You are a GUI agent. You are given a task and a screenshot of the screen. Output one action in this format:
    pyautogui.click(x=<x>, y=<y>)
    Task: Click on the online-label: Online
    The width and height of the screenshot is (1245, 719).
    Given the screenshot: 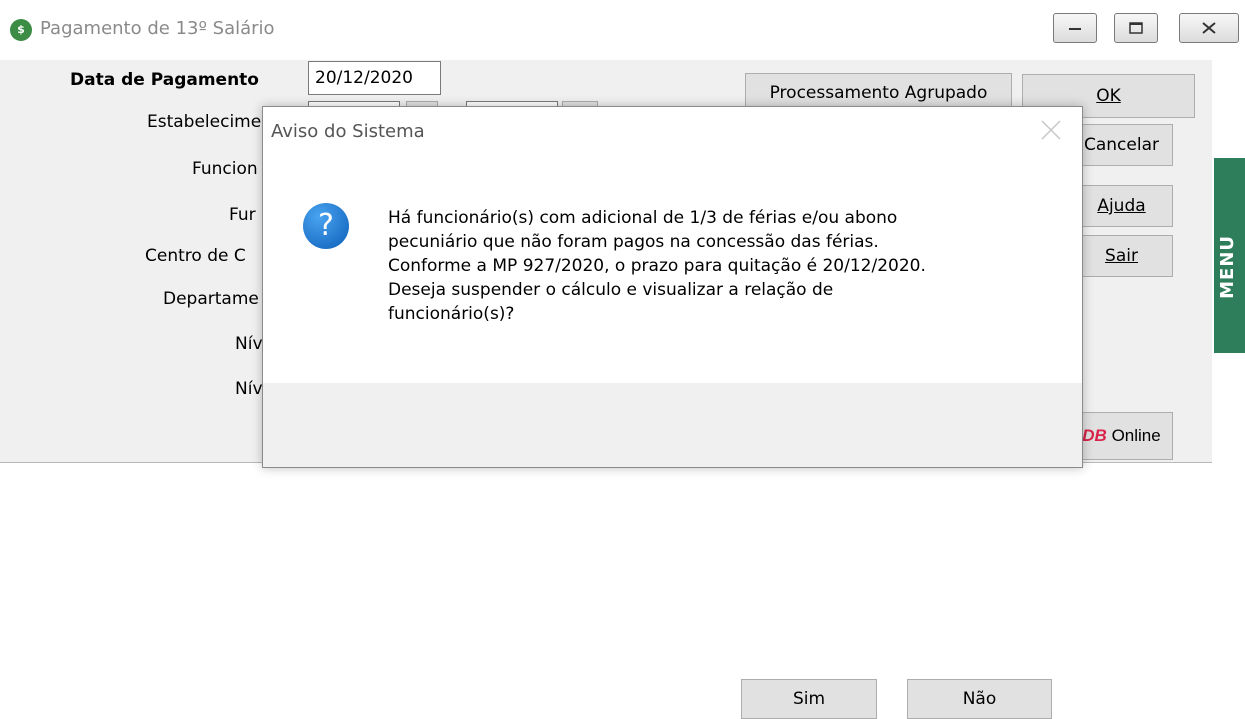 What is the action you would take?
    pyautogui.click(x=1133, y=435)
    